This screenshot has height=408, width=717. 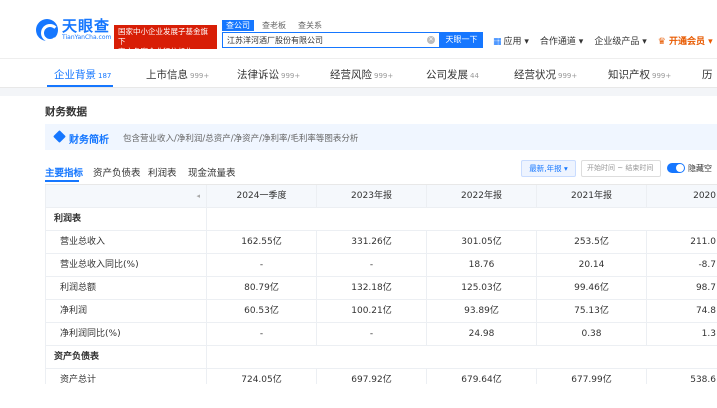 I want to click on nav-vip-label: 开通会员, so click(x=686, y=42).